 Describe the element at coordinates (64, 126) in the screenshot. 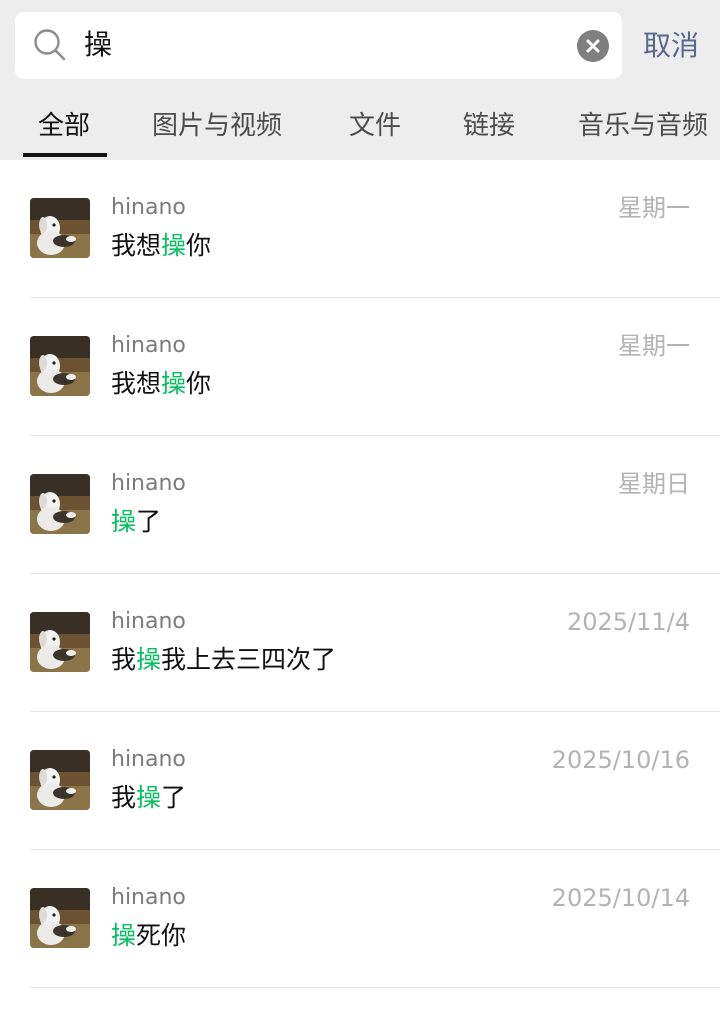

I see `tab-all: 全部` at that location.